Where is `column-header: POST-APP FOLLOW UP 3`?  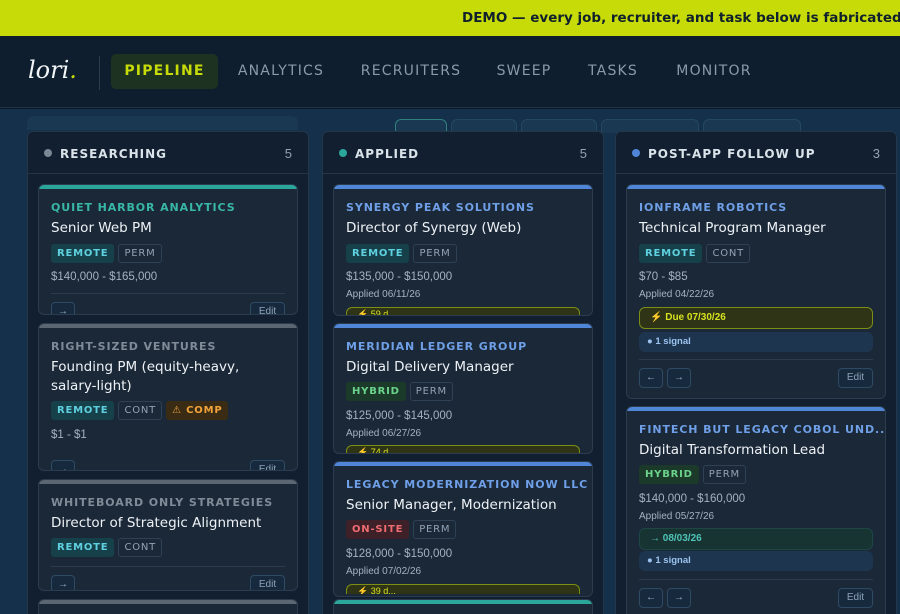 column-header: POST-APP FOLLOW UP 3 is located at coordinates (756, 153).